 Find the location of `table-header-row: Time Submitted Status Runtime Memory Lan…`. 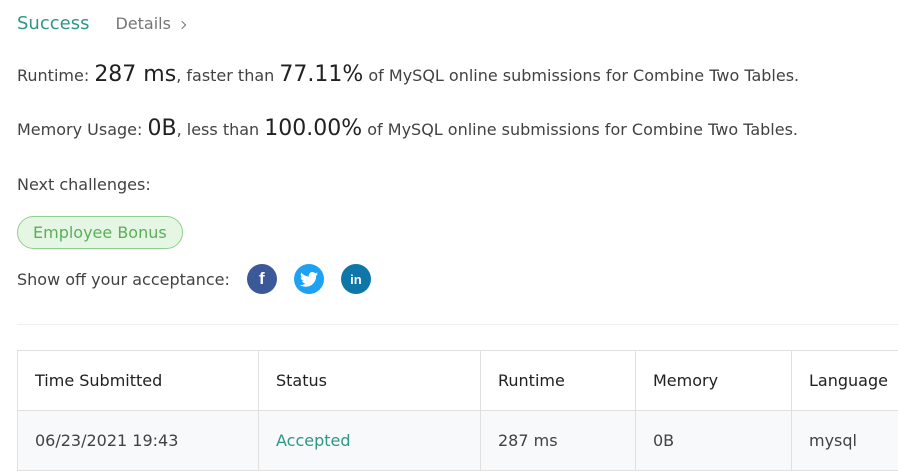

table-header-row: Time Submitted Status Runtime Memory Lan… is located at coordinates (458, 381).